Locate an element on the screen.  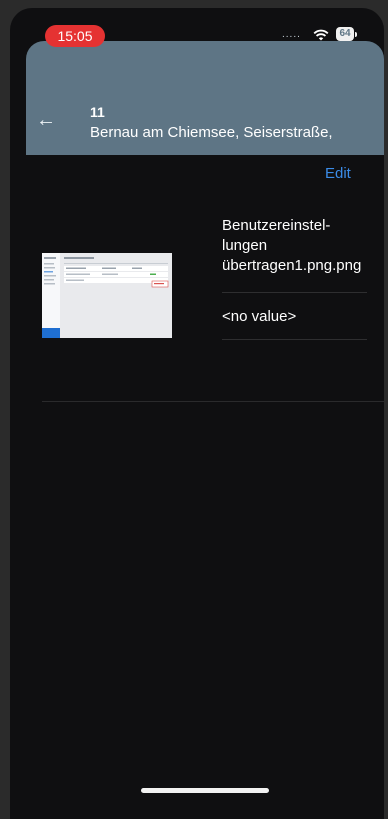
header-title: 11 is located at coordinates (97, 112).